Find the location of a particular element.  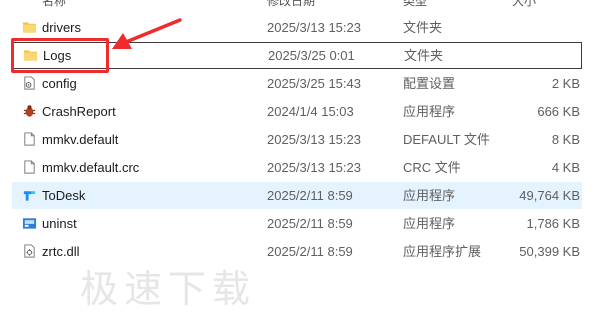

file-name: mmkv.default.crc is located at coordinates (91, 167).